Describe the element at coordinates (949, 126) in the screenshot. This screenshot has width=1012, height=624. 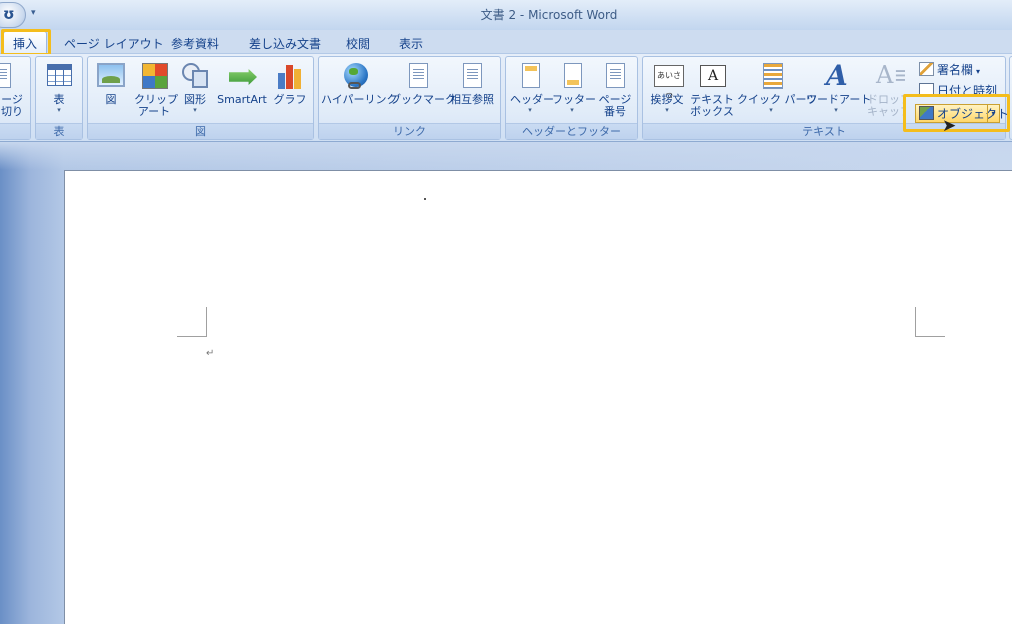
I see `pointer-cursor-icon: ➤` at that location.